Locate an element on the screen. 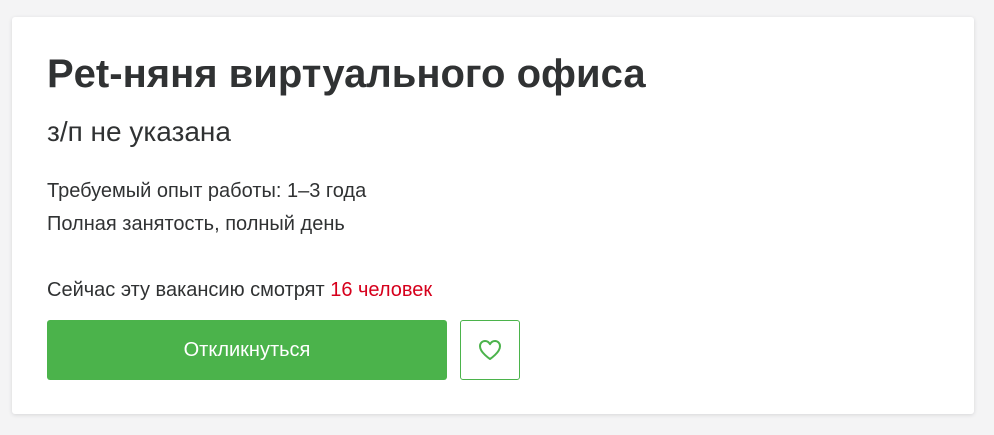  salary-text: з/п не указана is located at coordinates (139, 131).